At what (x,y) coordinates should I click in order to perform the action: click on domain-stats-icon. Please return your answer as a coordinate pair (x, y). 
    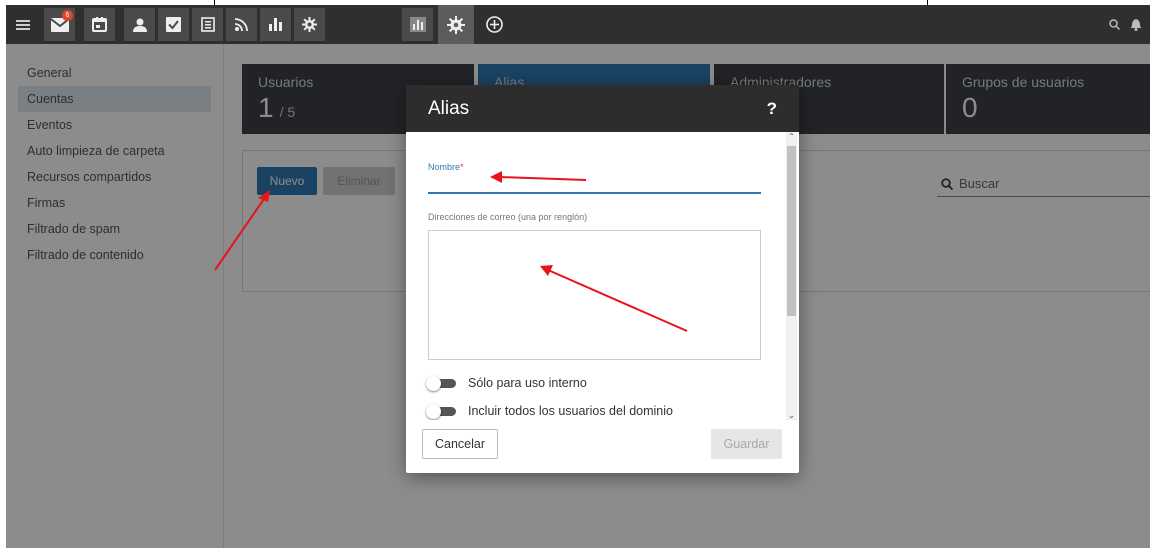
    Looking at the image, I should click on (417, 24).